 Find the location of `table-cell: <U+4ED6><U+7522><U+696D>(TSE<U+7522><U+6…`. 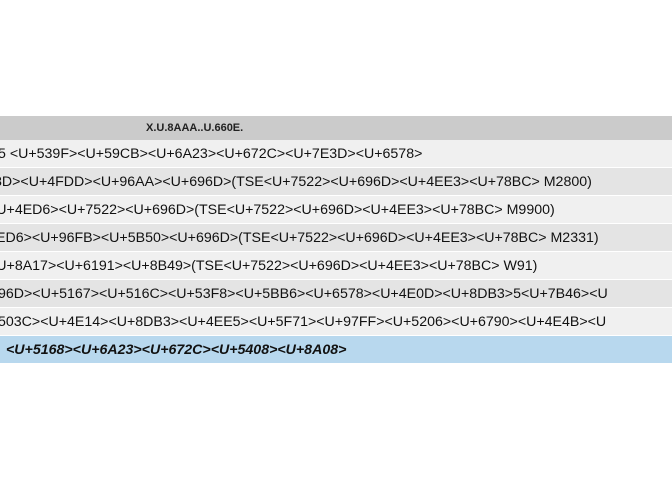

table-cell: <U+4ED6><U+7522><U+696D>(TSE<U+7522><U+6… is located at coordinates (277, 210).